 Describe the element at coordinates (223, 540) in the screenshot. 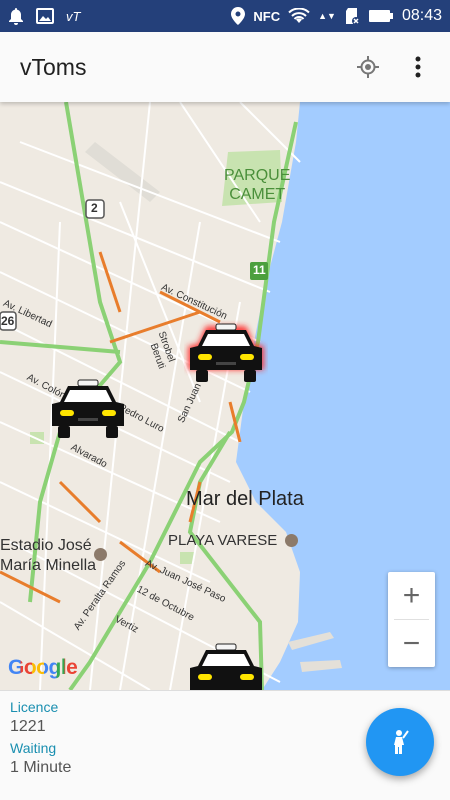

I see `playa-varese-label: PLAYA VARESE` at that location.